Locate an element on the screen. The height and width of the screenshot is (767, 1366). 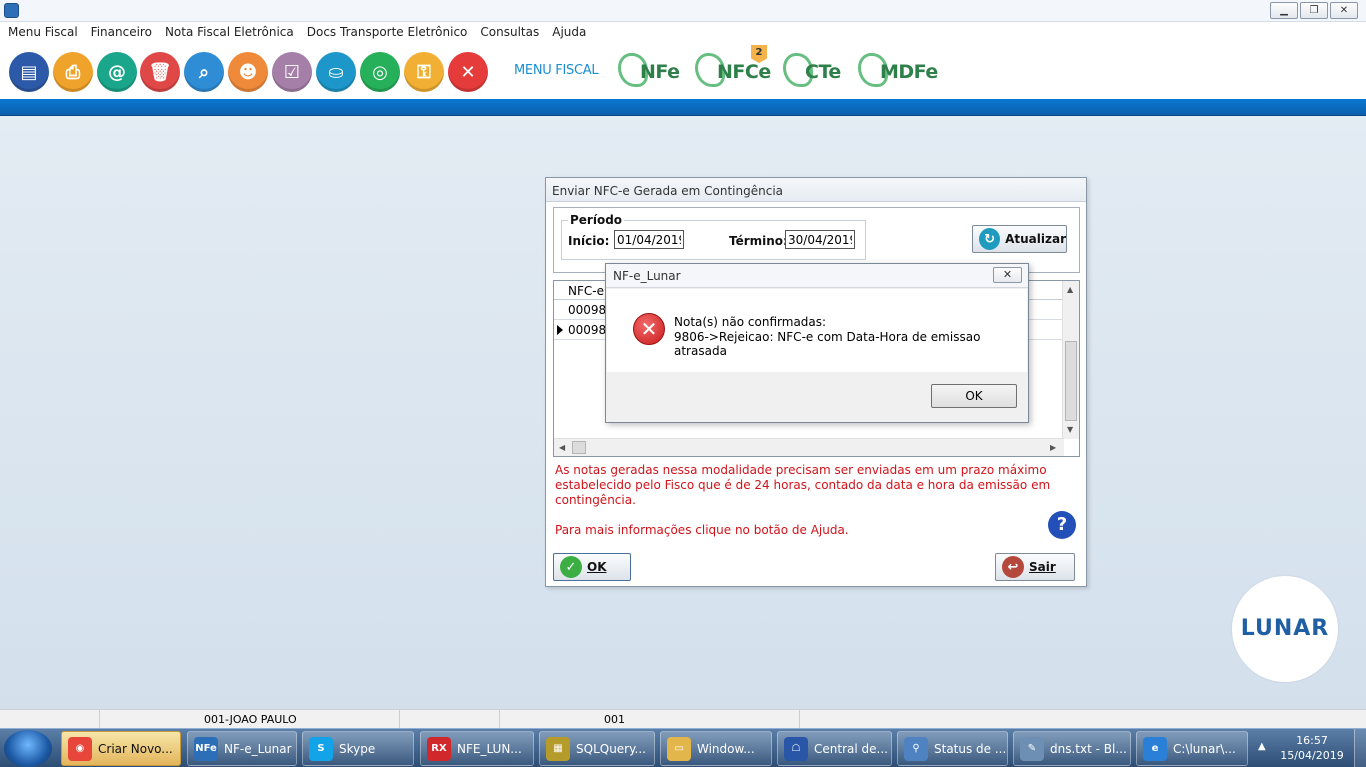
users-icon: ☻ is located at coordinates (248, 72).